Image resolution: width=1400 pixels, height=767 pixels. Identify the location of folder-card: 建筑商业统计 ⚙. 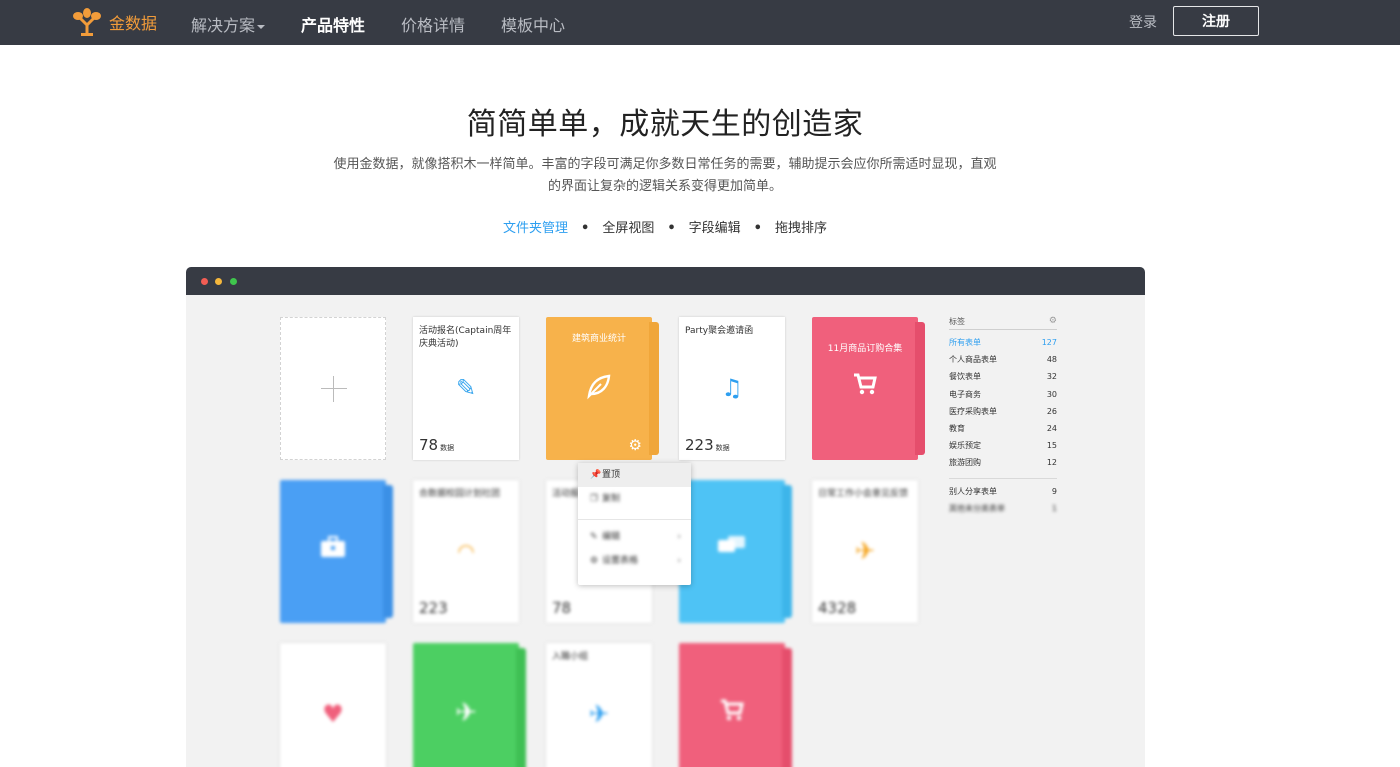
(602, 388).